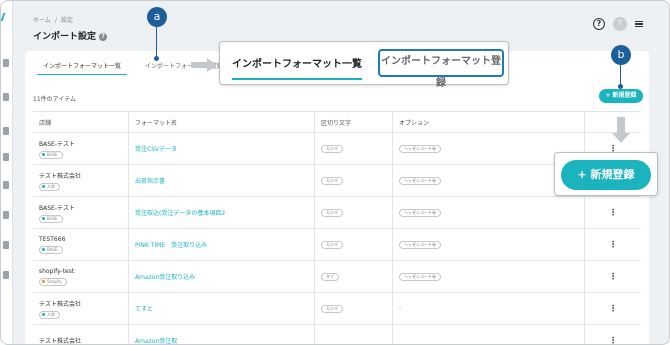  I want to click on breadcrumb: ホーム / 設定, so click(55, 19).